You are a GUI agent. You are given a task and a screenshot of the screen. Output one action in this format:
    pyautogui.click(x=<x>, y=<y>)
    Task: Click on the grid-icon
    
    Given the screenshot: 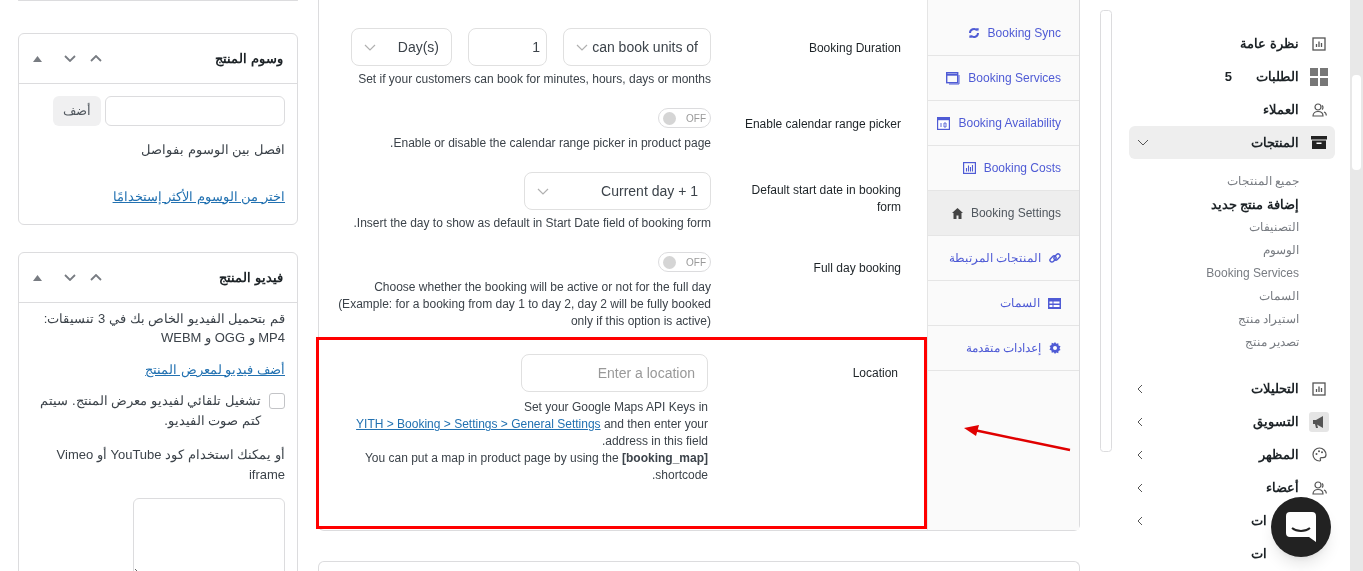 What is the action you would take?
    pyautogui.click(x=1319, y=76)
    